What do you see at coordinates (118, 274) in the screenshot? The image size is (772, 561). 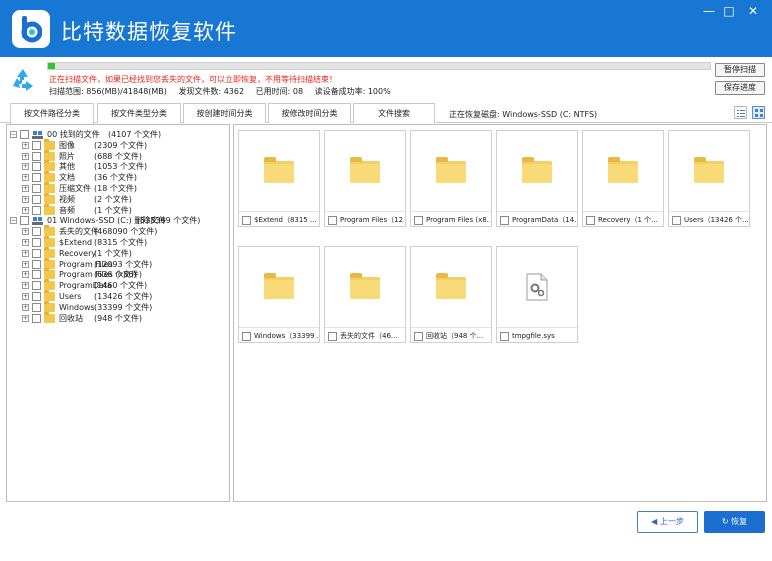 I see `tree-node: + Program Files (x86) (636 个文件)` at bounding box center [118, 274].